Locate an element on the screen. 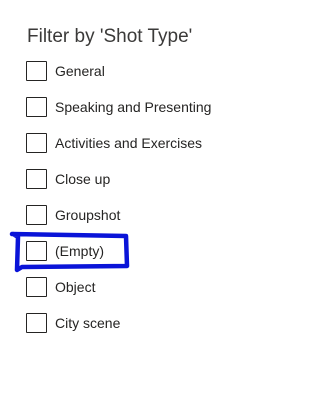 The image size is (320, 394). option-object: Object is located at coordinates (156, 295).